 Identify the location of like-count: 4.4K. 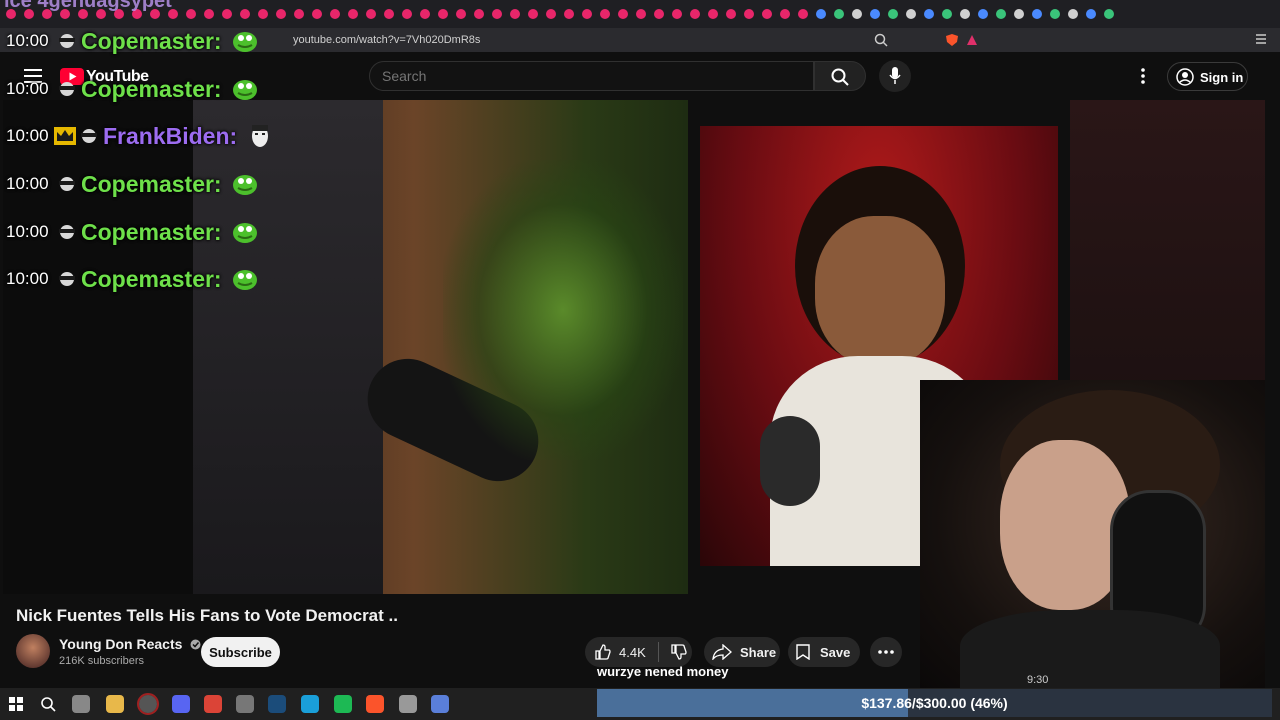
(632, 652).